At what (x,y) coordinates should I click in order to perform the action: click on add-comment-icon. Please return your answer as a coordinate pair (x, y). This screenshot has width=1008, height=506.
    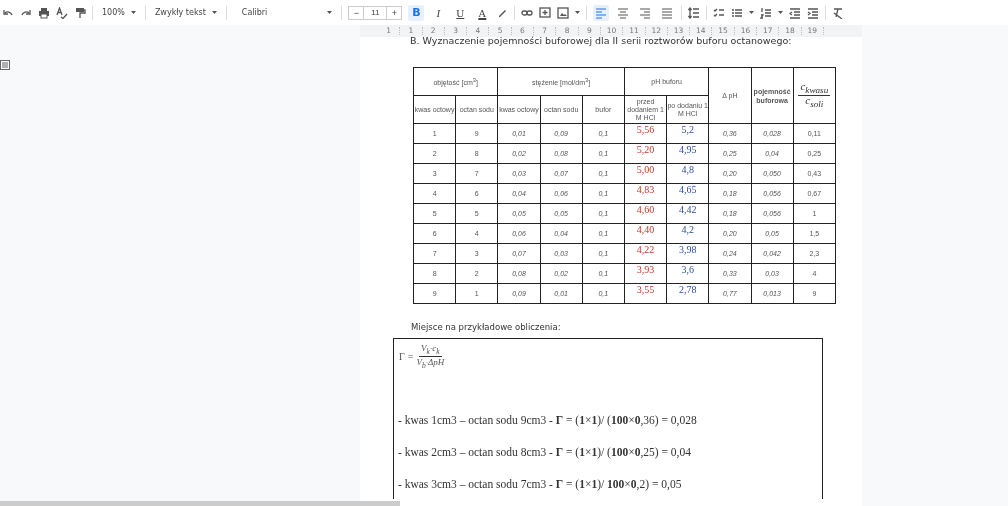
    Looking at the image, I should click on (545, 12).